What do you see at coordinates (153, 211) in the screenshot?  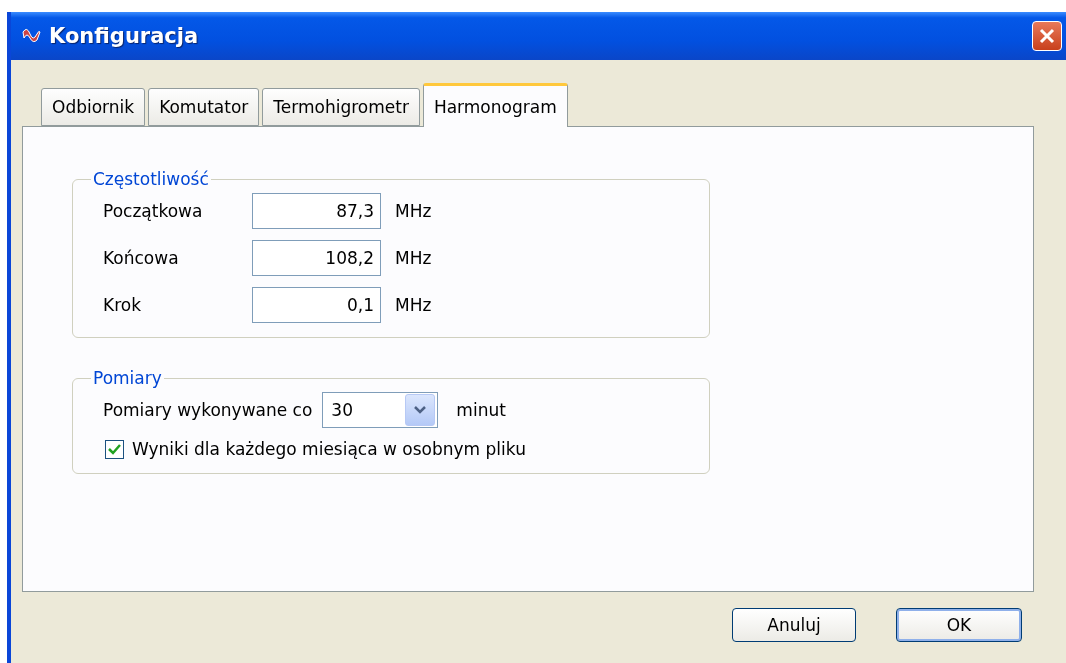 I see `field-label: Początkowa` at bounding box center [153, 211].